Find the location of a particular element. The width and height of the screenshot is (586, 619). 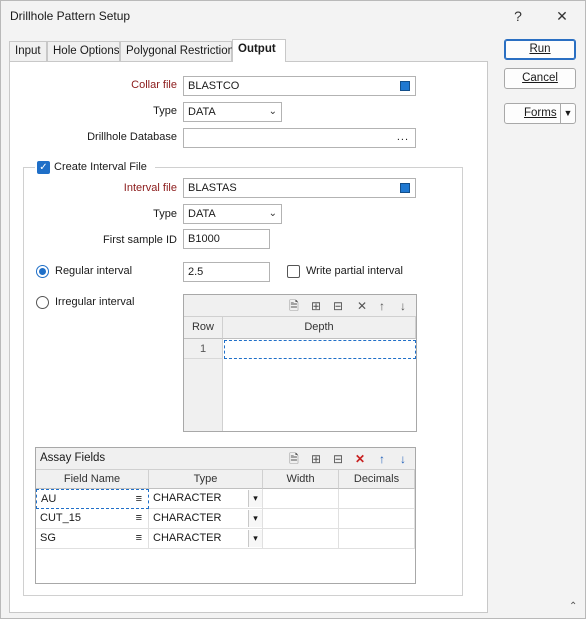

field-name-value: AU is located at coordinates (49, 499).